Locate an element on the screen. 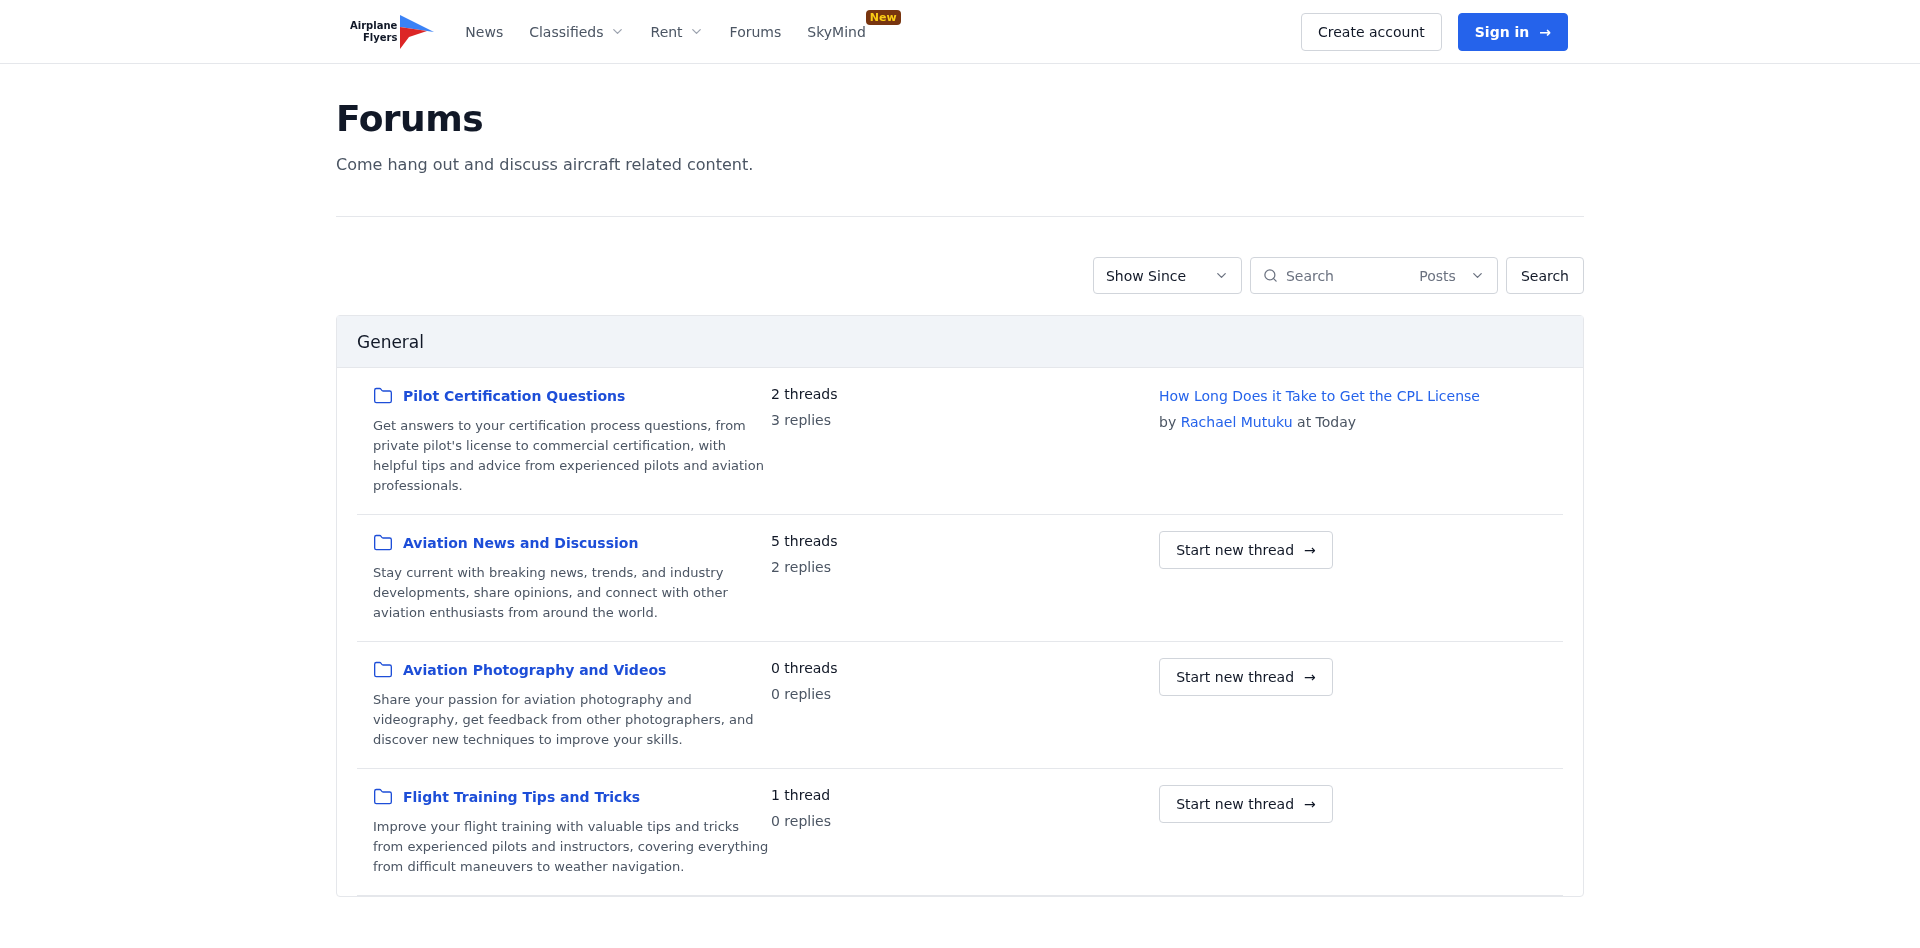  thread-count: 5 threads is located at coordinates (805, 541).